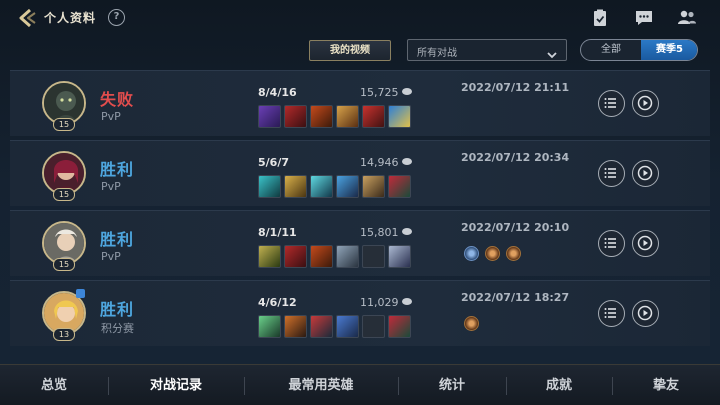  What do you see at coordinates (487, 50) in the screenshot?
I see `match-type-dropdown: 所有对战` at bounding box center [487, 50].